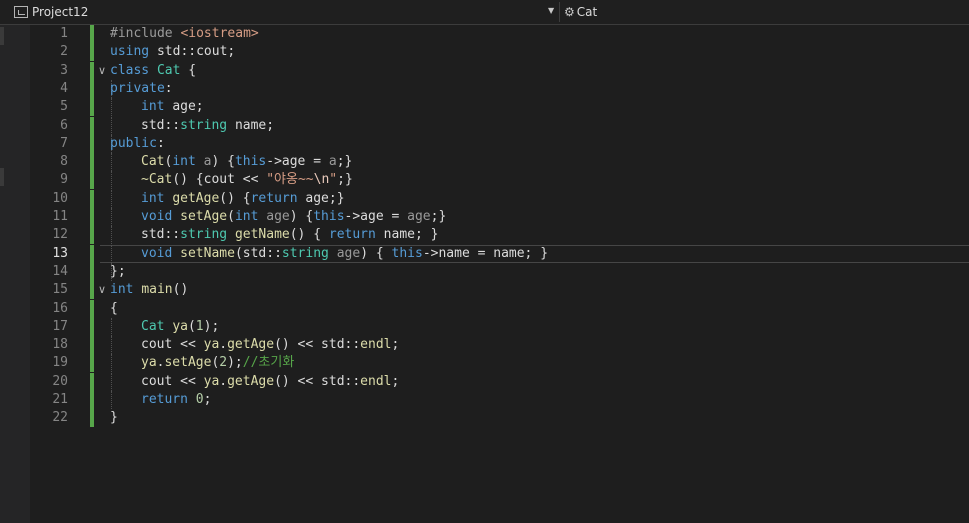 The width and height of the screenshot is (969, 523). What do you see at coordinates (499, 418) in the screenshot?
I see `code-line: 22}` at bounding box center [499, 418].